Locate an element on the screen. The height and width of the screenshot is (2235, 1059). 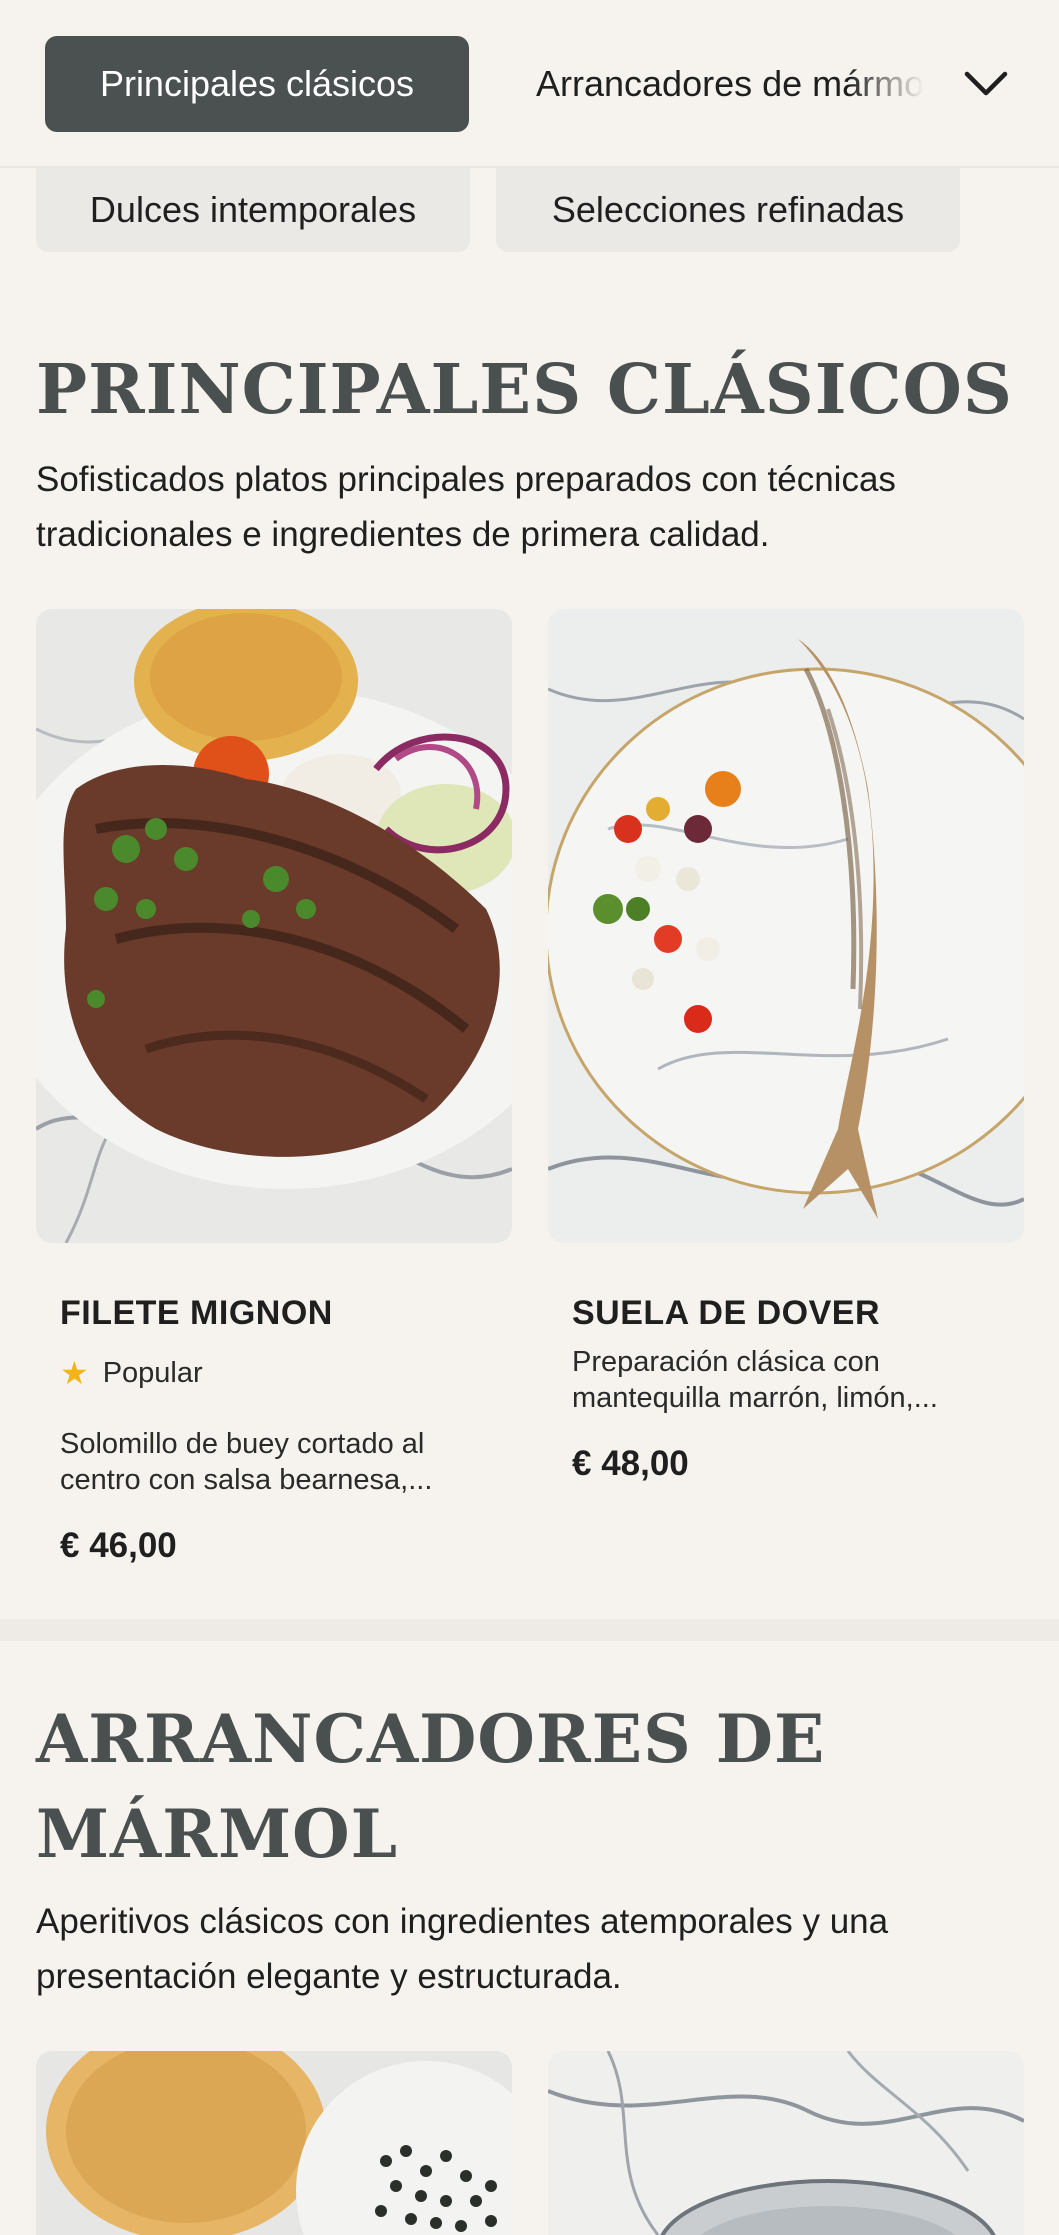
tab-selecciones-refinadas: Selecciones refinadas is located at coordinates (728, 210).